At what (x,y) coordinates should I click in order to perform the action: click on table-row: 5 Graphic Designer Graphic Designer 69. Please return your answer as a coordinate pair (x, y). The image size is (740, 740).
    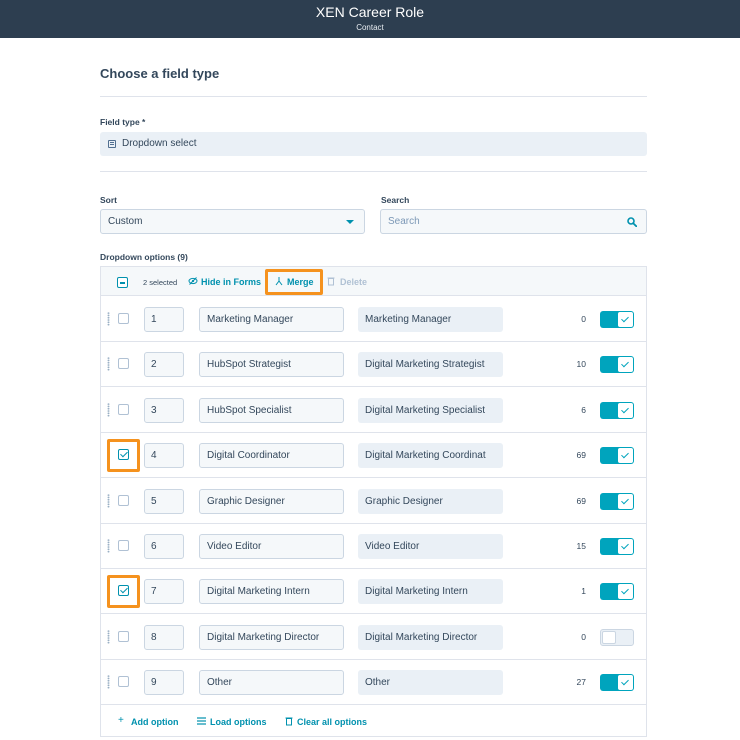
    Looking at the image, I should click on (373, 501).